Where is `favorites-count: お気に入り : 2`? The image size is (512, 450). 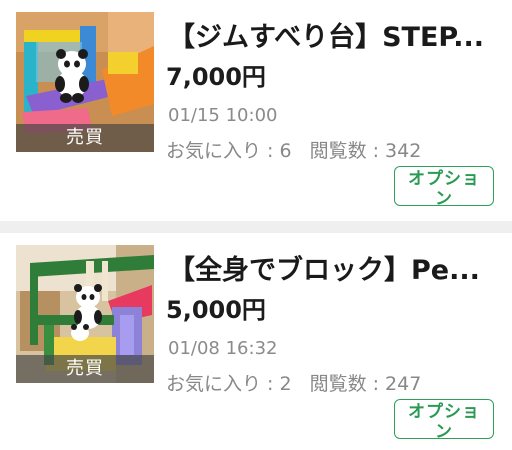
favorites-count: お気に入り : 2 is located at coordinates (229, 384).